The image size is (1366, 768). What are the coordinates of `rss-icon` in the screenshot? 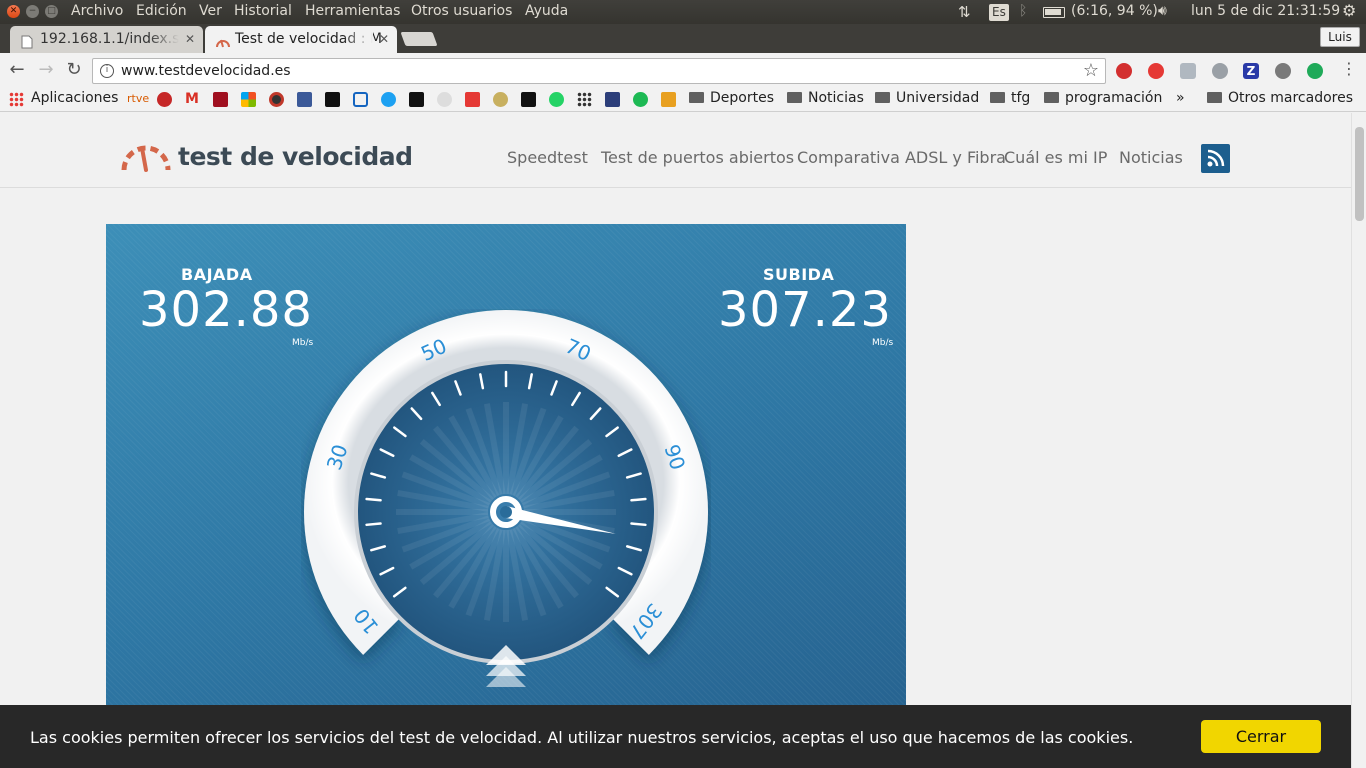 It's located at (1216, 158).